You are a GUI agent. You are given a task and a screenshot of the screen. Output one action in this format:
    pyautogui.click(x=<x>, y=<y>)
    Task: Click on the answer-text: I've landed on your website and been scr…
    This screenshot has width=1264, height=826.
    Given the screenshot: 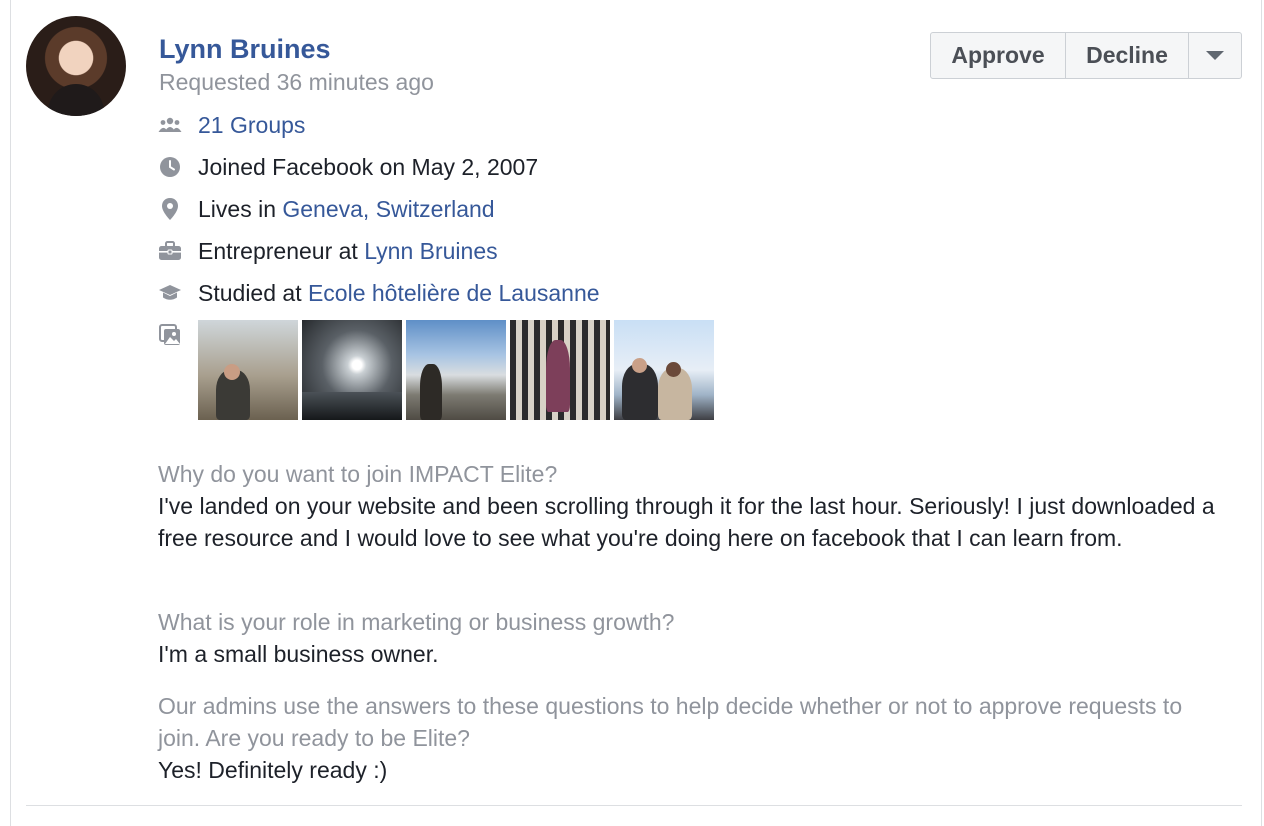 What is the action you would take?
    pyautogui.click(x=686, y=522)
    